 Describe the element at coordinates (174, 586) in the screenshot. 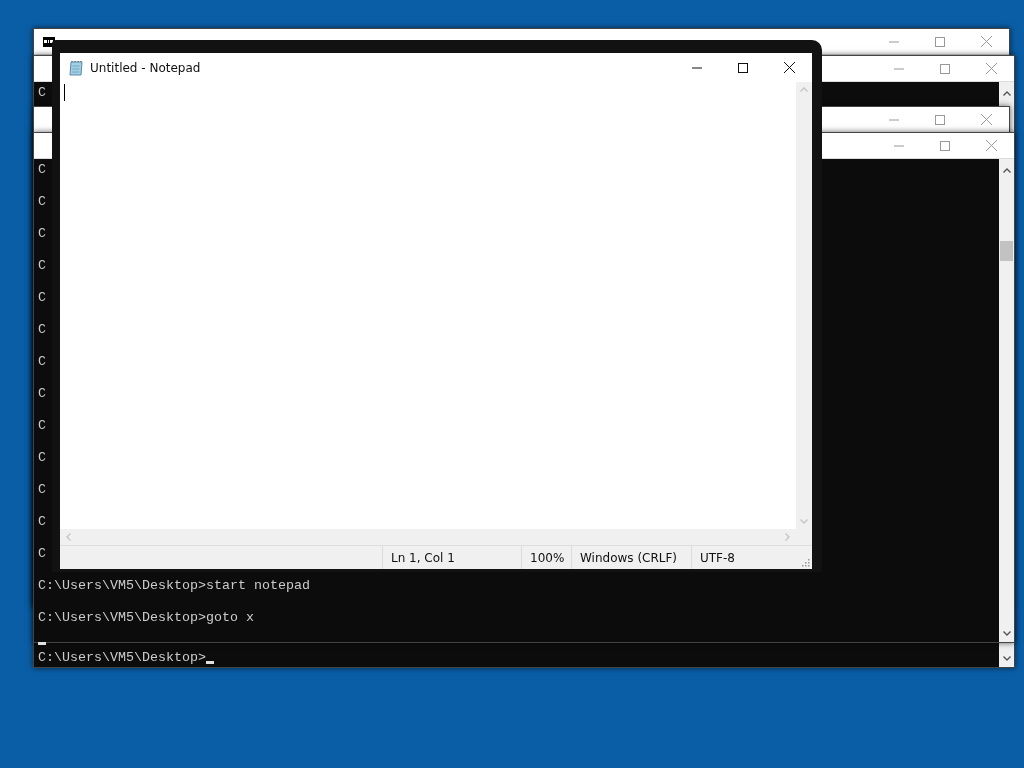

I see `console-line: C:\Users\VM5\Desktop>start notepad` at that location.